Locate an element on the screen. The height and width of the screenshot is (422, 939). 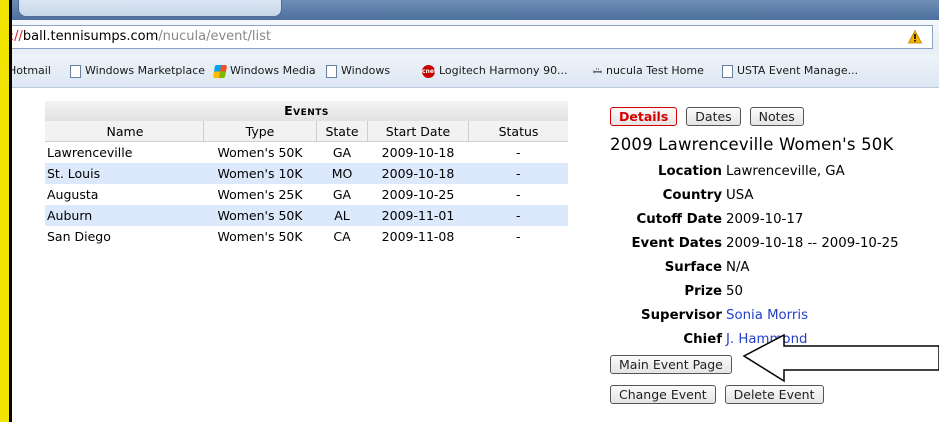
tab-dates: Dates is located at coordinates (713, 116).